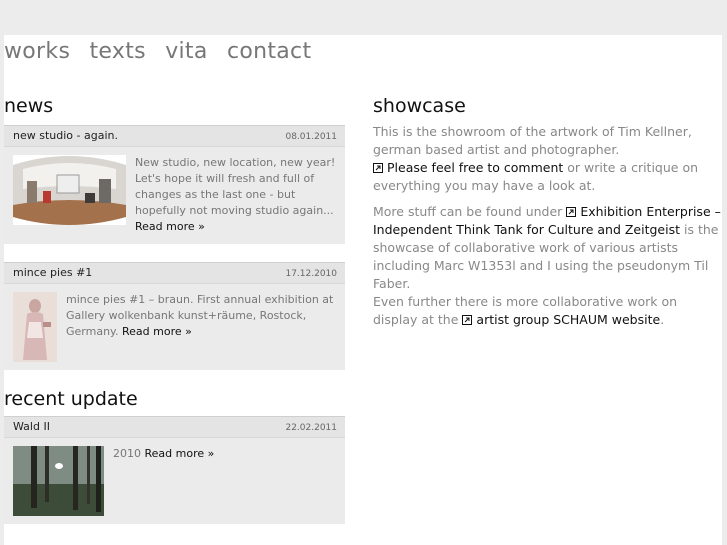 This screenshot has height=545, width=727. What do you see at coordinates (311, 137) in the screenshot?
I see `news-date: 08.01.2011` at bounding box center [311, 137].